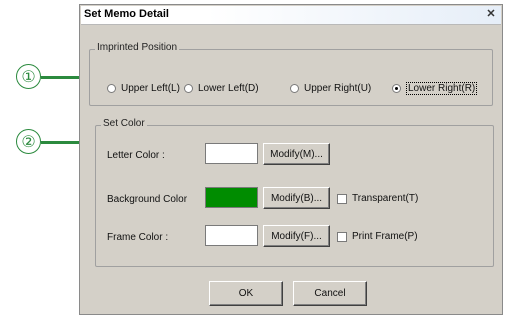 The image size is (509, 320). What do you see at coordinates (231, 197) in the screenshot?
I see `background-color-swatch` at bounding box center [231, 197].